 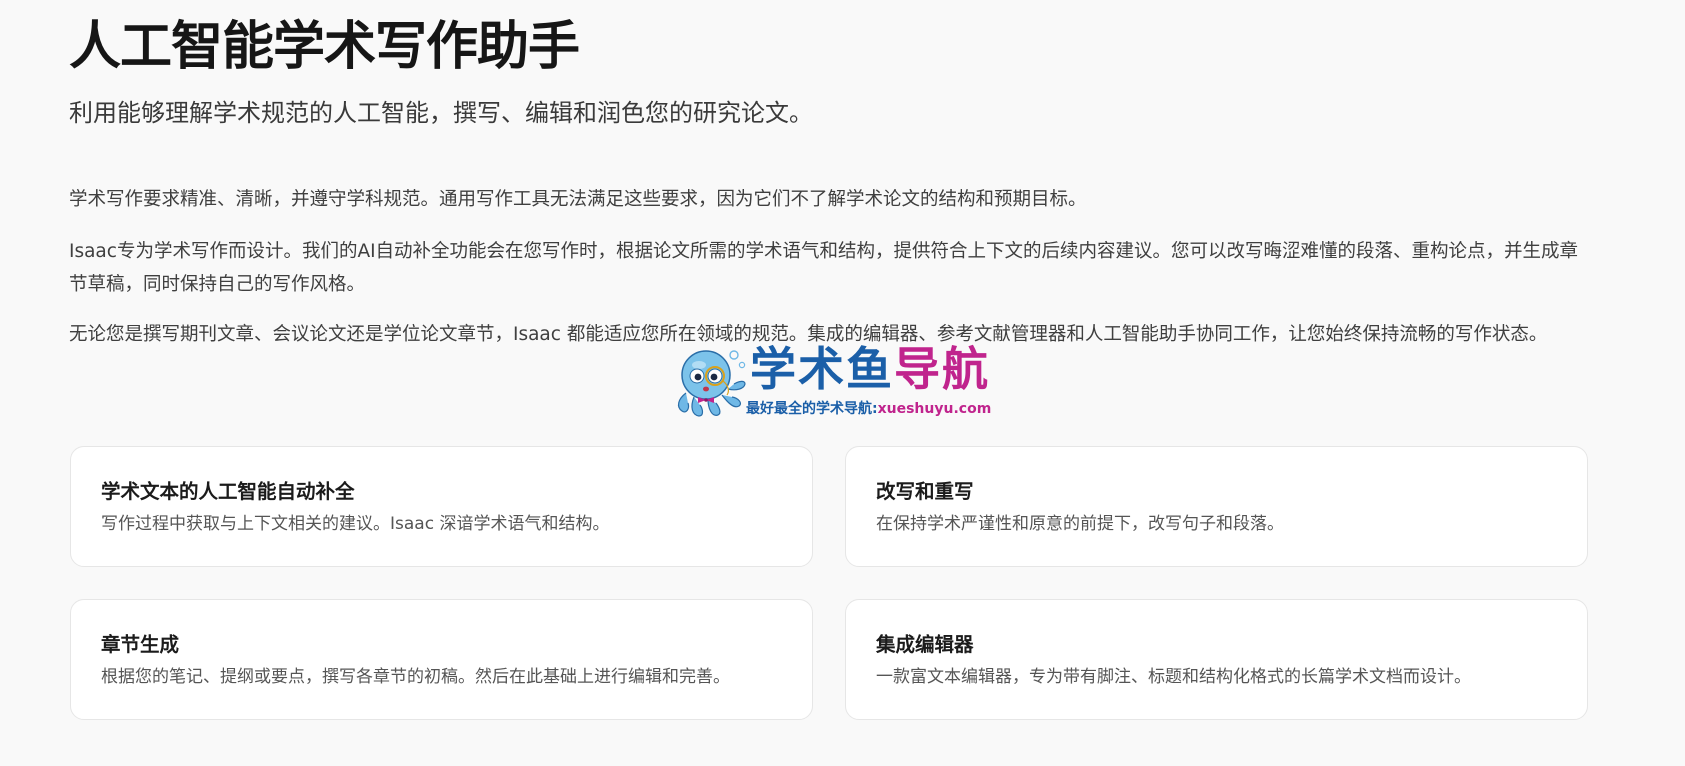 I want to click on feature-card-description: 写作过程中获取与上下文相关的建议。Isaac 深谙学术语气和结构。, so click(x=355, y=524).